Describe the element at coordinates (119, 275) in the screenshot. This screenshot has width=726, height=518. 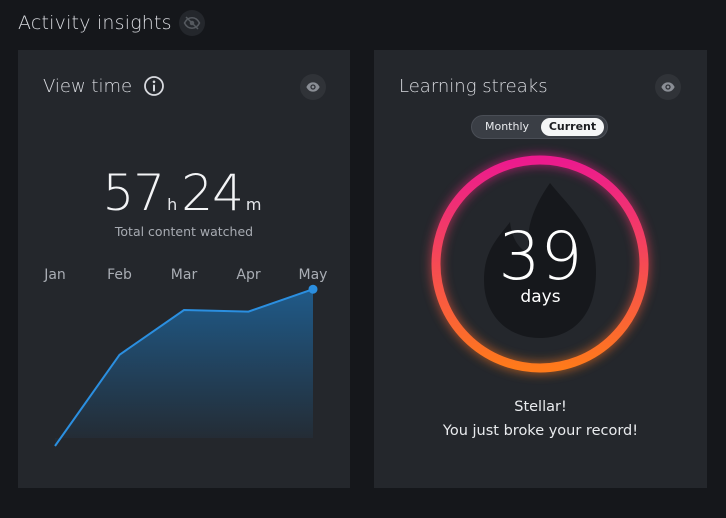
I see `month-label-feb: Feb` at that location.